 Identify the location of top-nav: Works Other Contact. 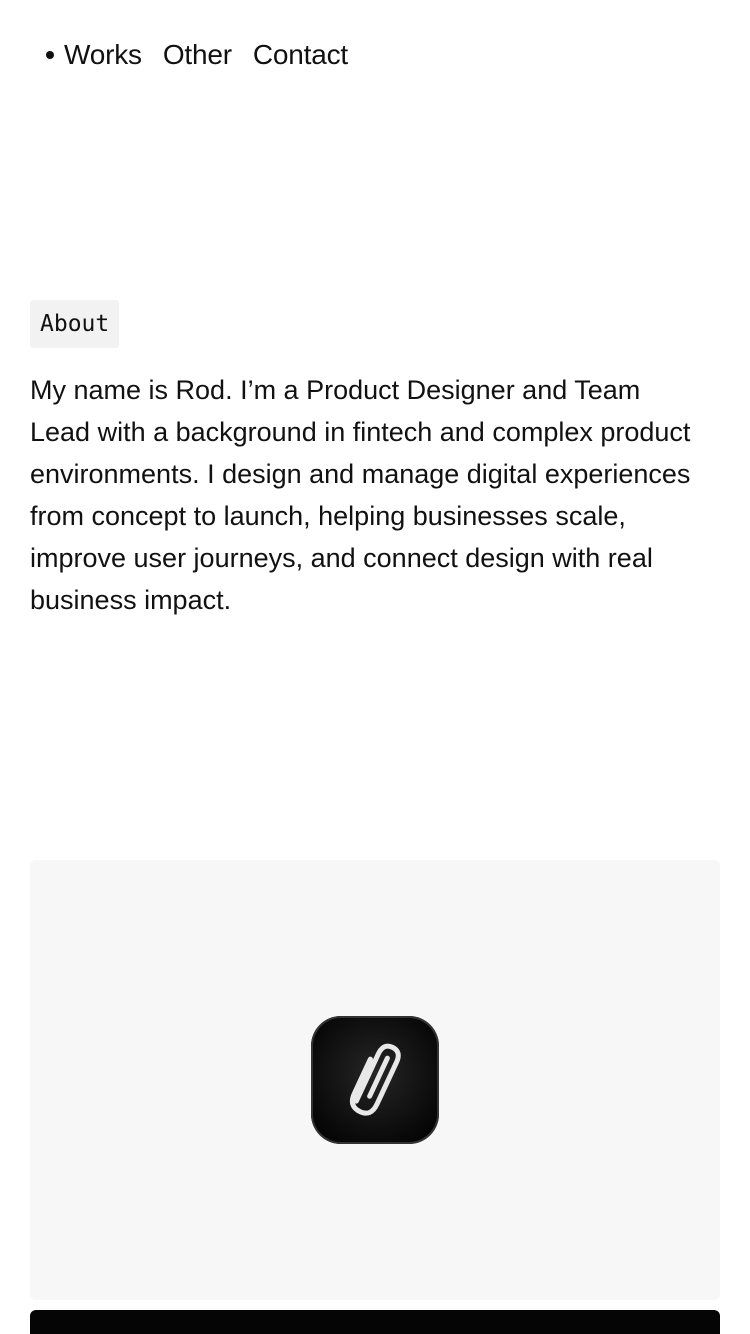
(207, 55).